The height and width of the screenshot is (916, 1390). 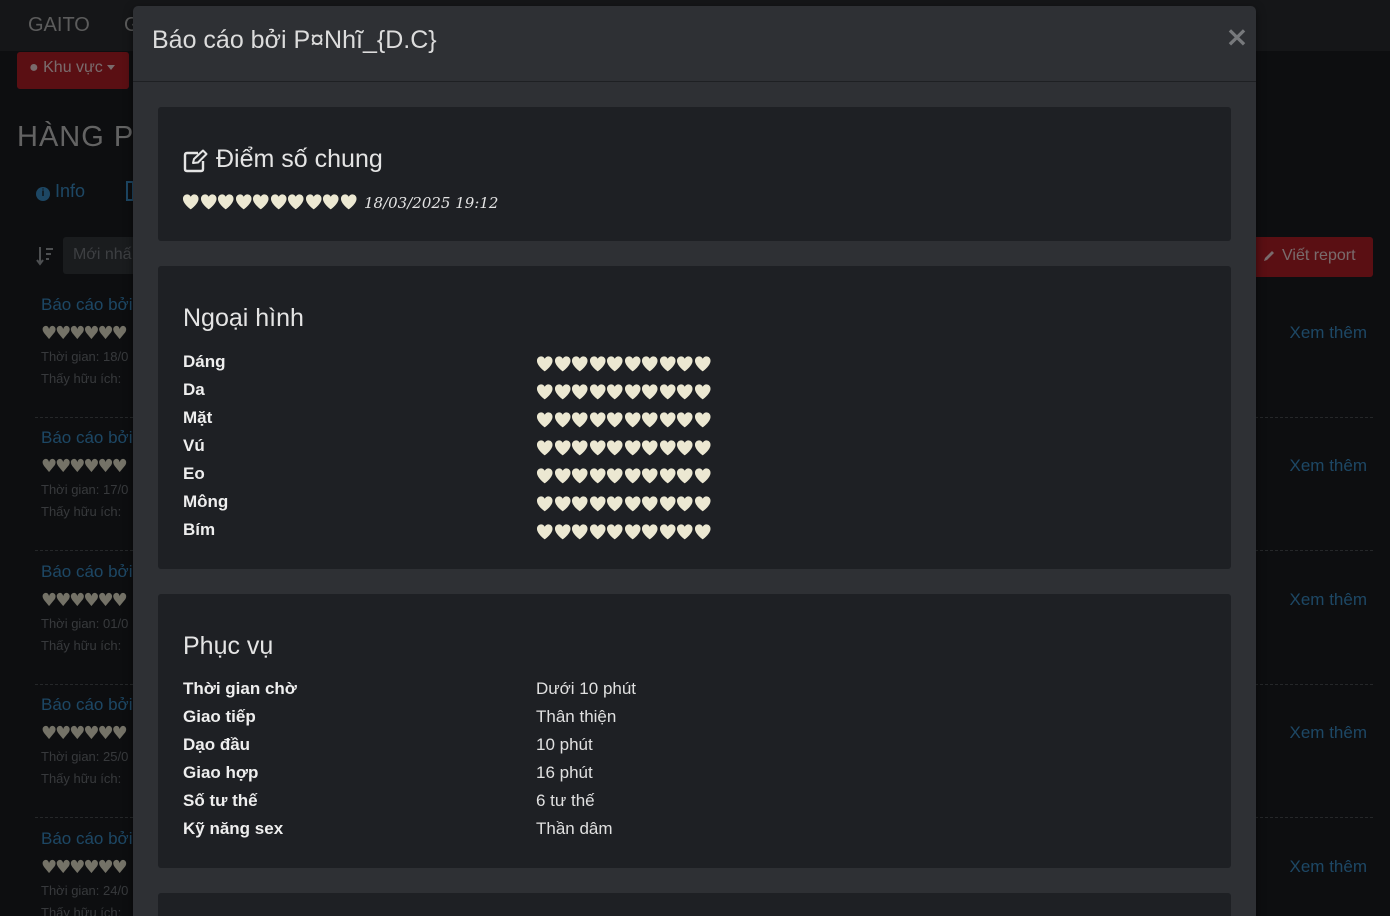 What do you see at coordinates (694, 174) in the screenshot?
I see `overall-score-panel: Điểm số chung 18/03/2025 19:12` at bounding box center [694, 174].